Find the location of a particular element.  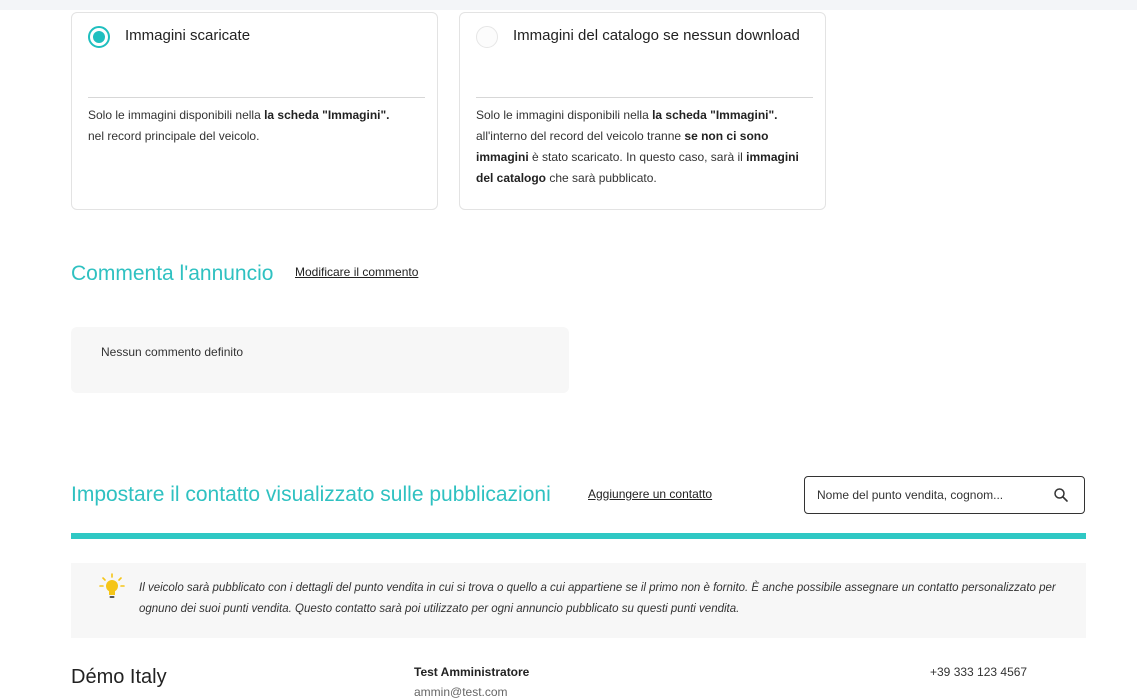

contact-name: Test Amministratore is located at coordinates (472, 672).